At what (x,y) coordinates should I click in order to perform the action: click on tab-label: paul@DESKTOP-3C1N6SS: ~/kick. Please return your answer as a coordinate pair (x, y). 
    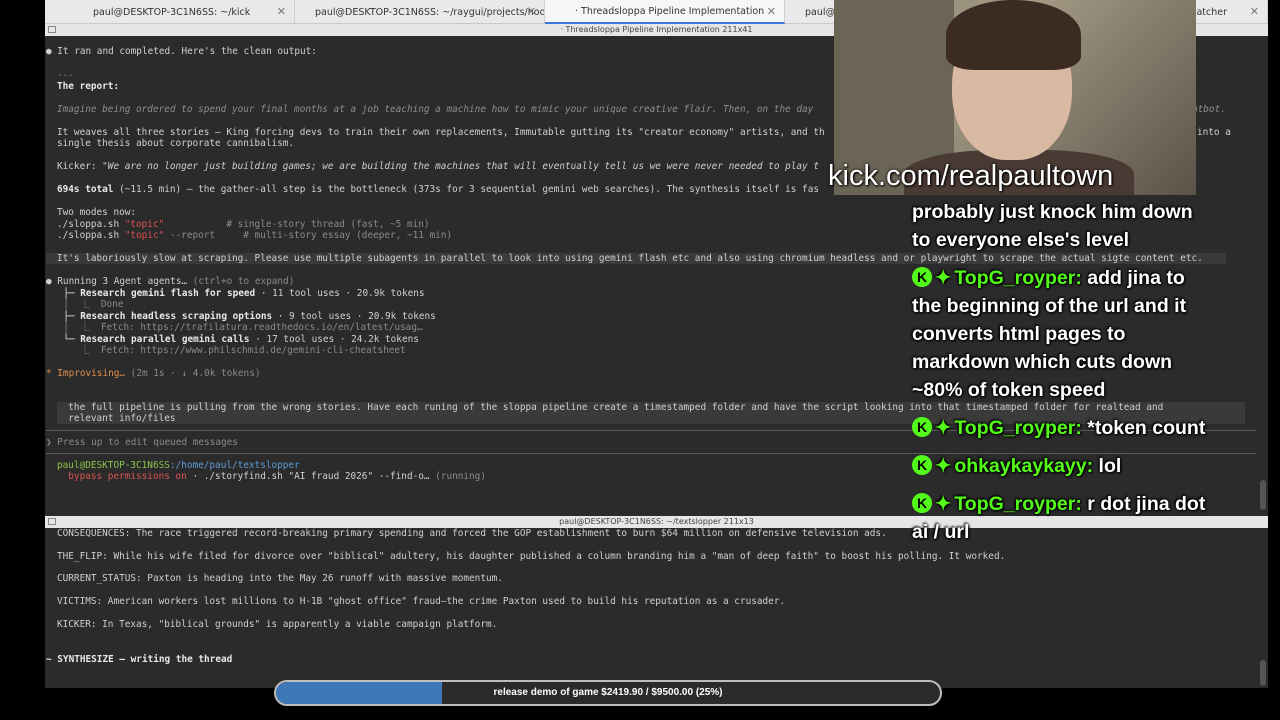
    Looking at the image, I should click on (172, 12).